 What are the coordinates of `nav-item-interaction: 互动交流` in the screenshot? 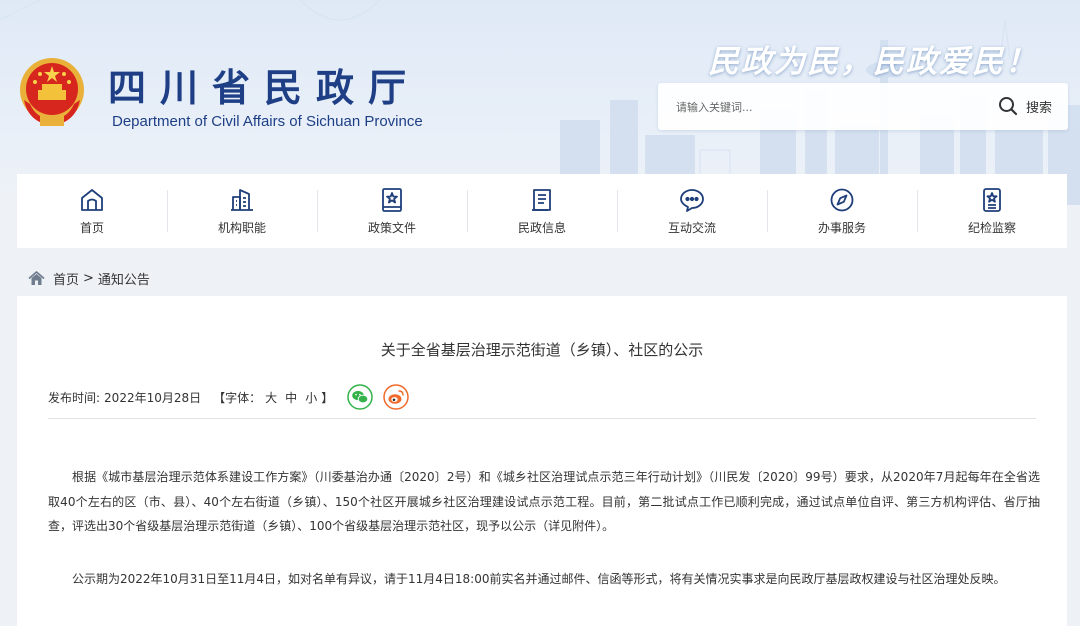 It's located at (692, 211).